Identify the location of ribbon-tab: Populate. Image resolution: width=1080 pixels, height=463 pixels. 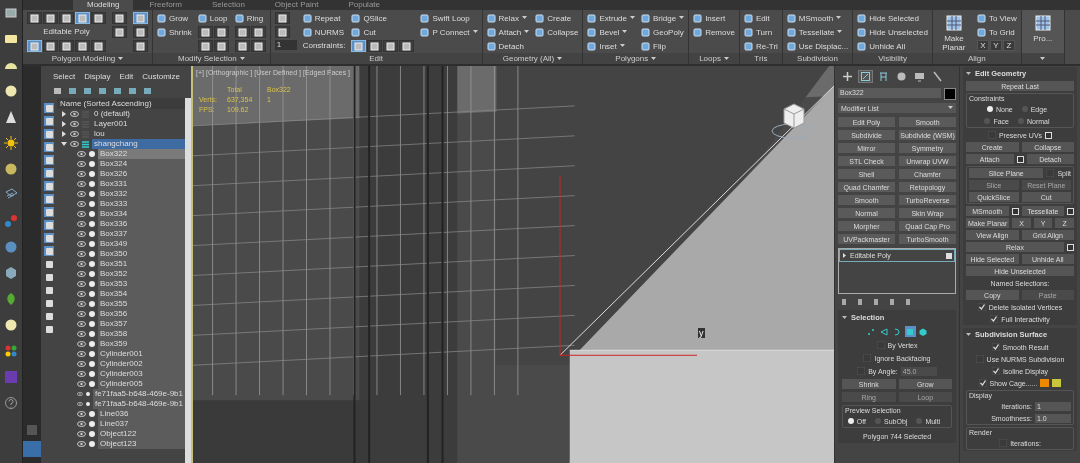
(364, 5).